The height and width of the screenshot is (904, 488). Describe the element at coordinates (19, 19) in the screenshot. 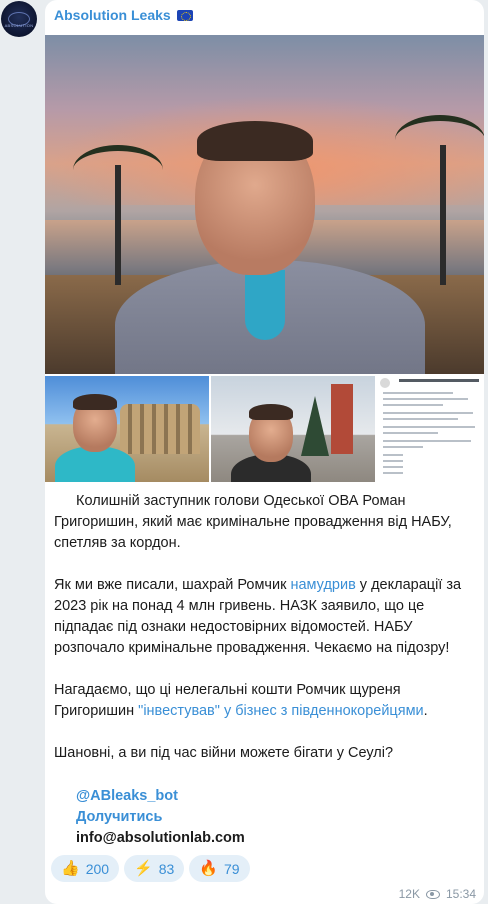

I see `channel-avatar: ABSOLUTION` at that location.